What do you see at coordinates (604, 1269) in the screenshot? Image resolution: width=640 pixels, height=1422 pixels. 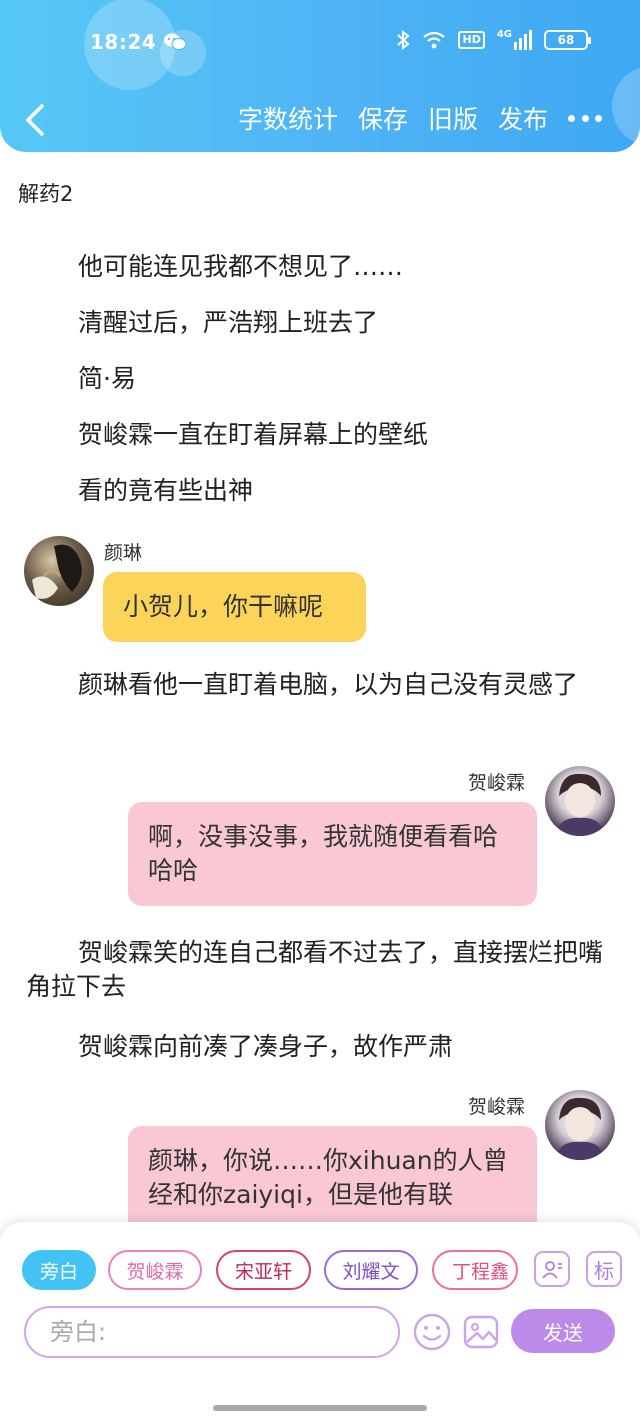 I see `tag-button: 标` at bounding box center [604, 1269].